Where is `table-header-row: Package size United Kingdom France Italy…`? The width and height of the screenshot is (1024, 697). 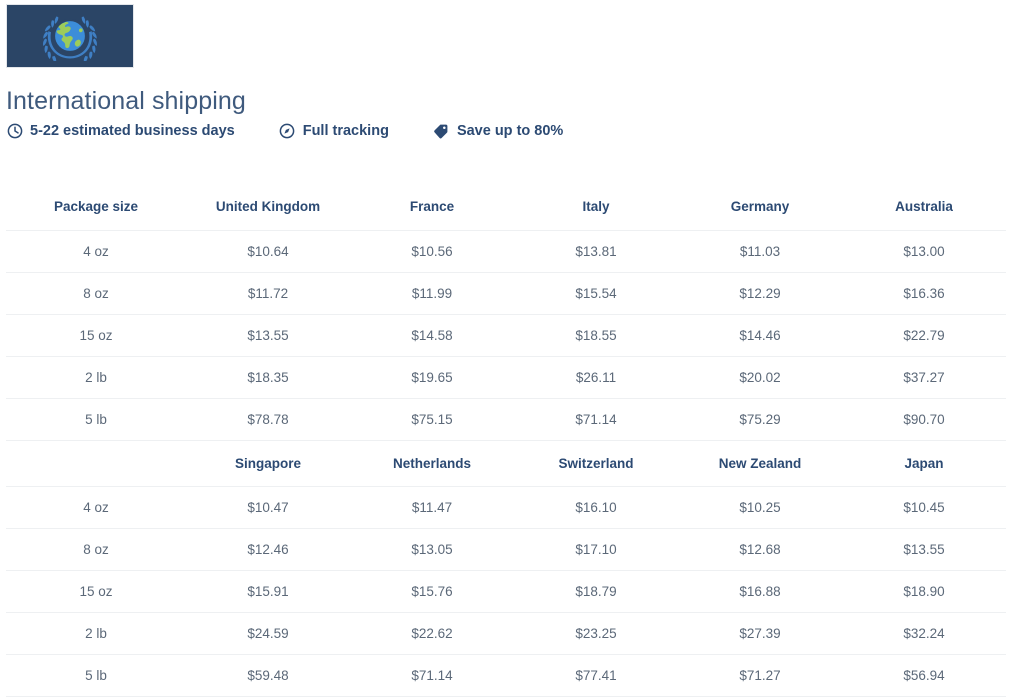
table-header-row: Package size United Kingdom France Italy… is located at coordinates (506, 207).